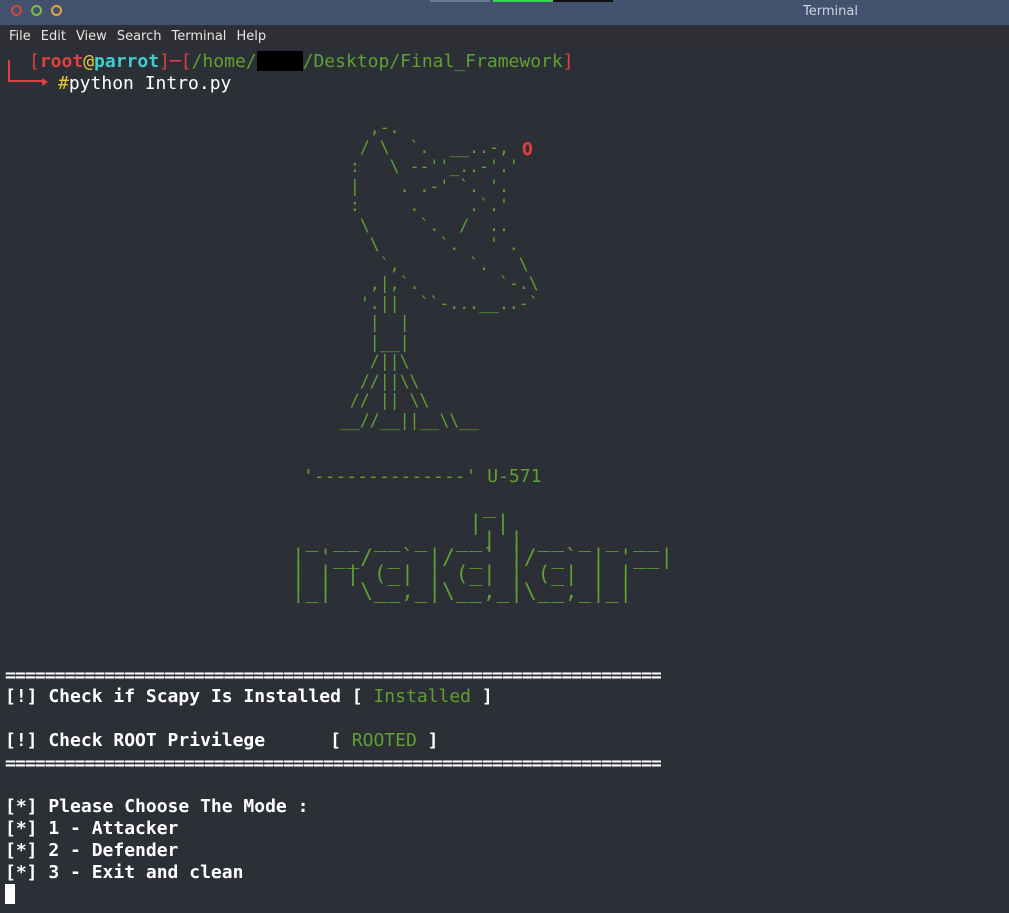  What do you see at coordinates (514, 476) in the screenshot?
I see `model-label: U-571` at bounding box center [514, 476].